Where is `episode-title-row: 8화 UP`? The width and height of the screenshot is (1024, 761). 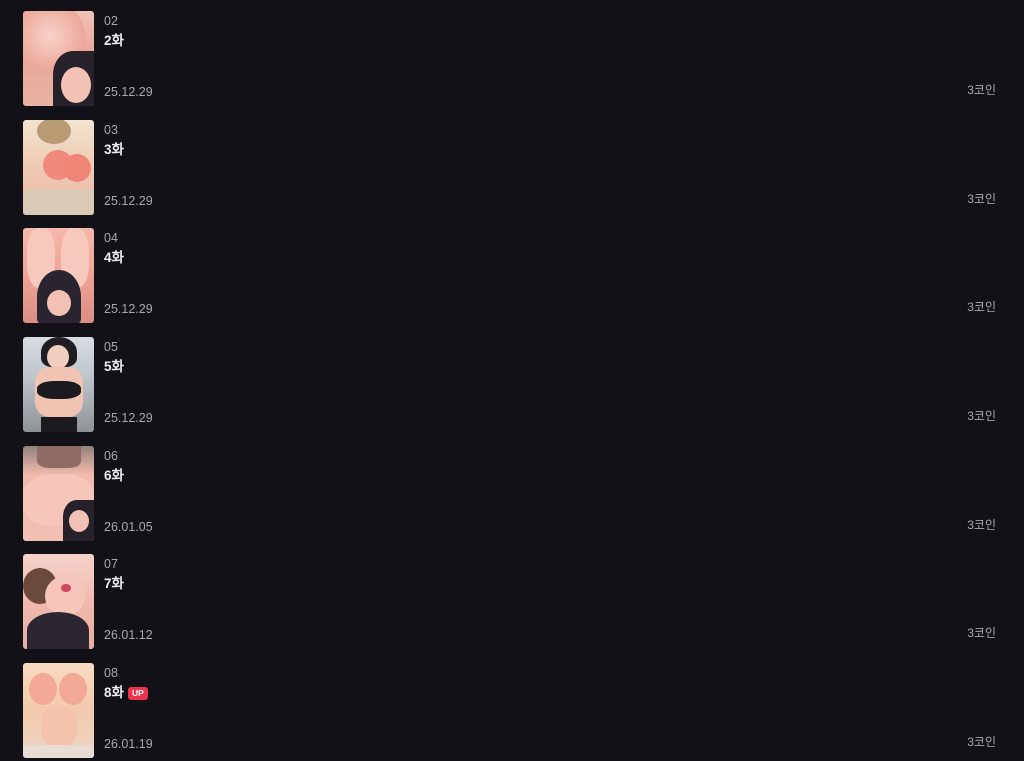 episode-title-row: 8화 UP is located at coordinates (126, 693).